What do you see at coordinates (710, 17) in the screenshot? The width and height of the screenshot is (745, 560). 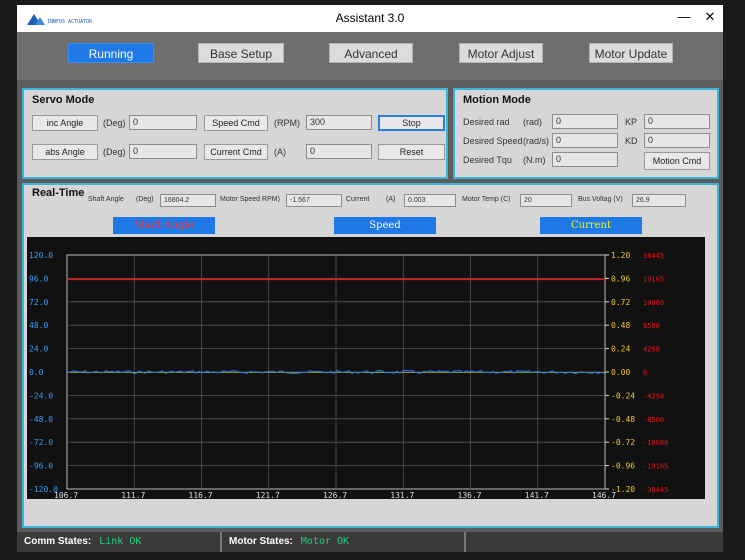 I see `close-button: ✕` at bounding box center [710, 17].